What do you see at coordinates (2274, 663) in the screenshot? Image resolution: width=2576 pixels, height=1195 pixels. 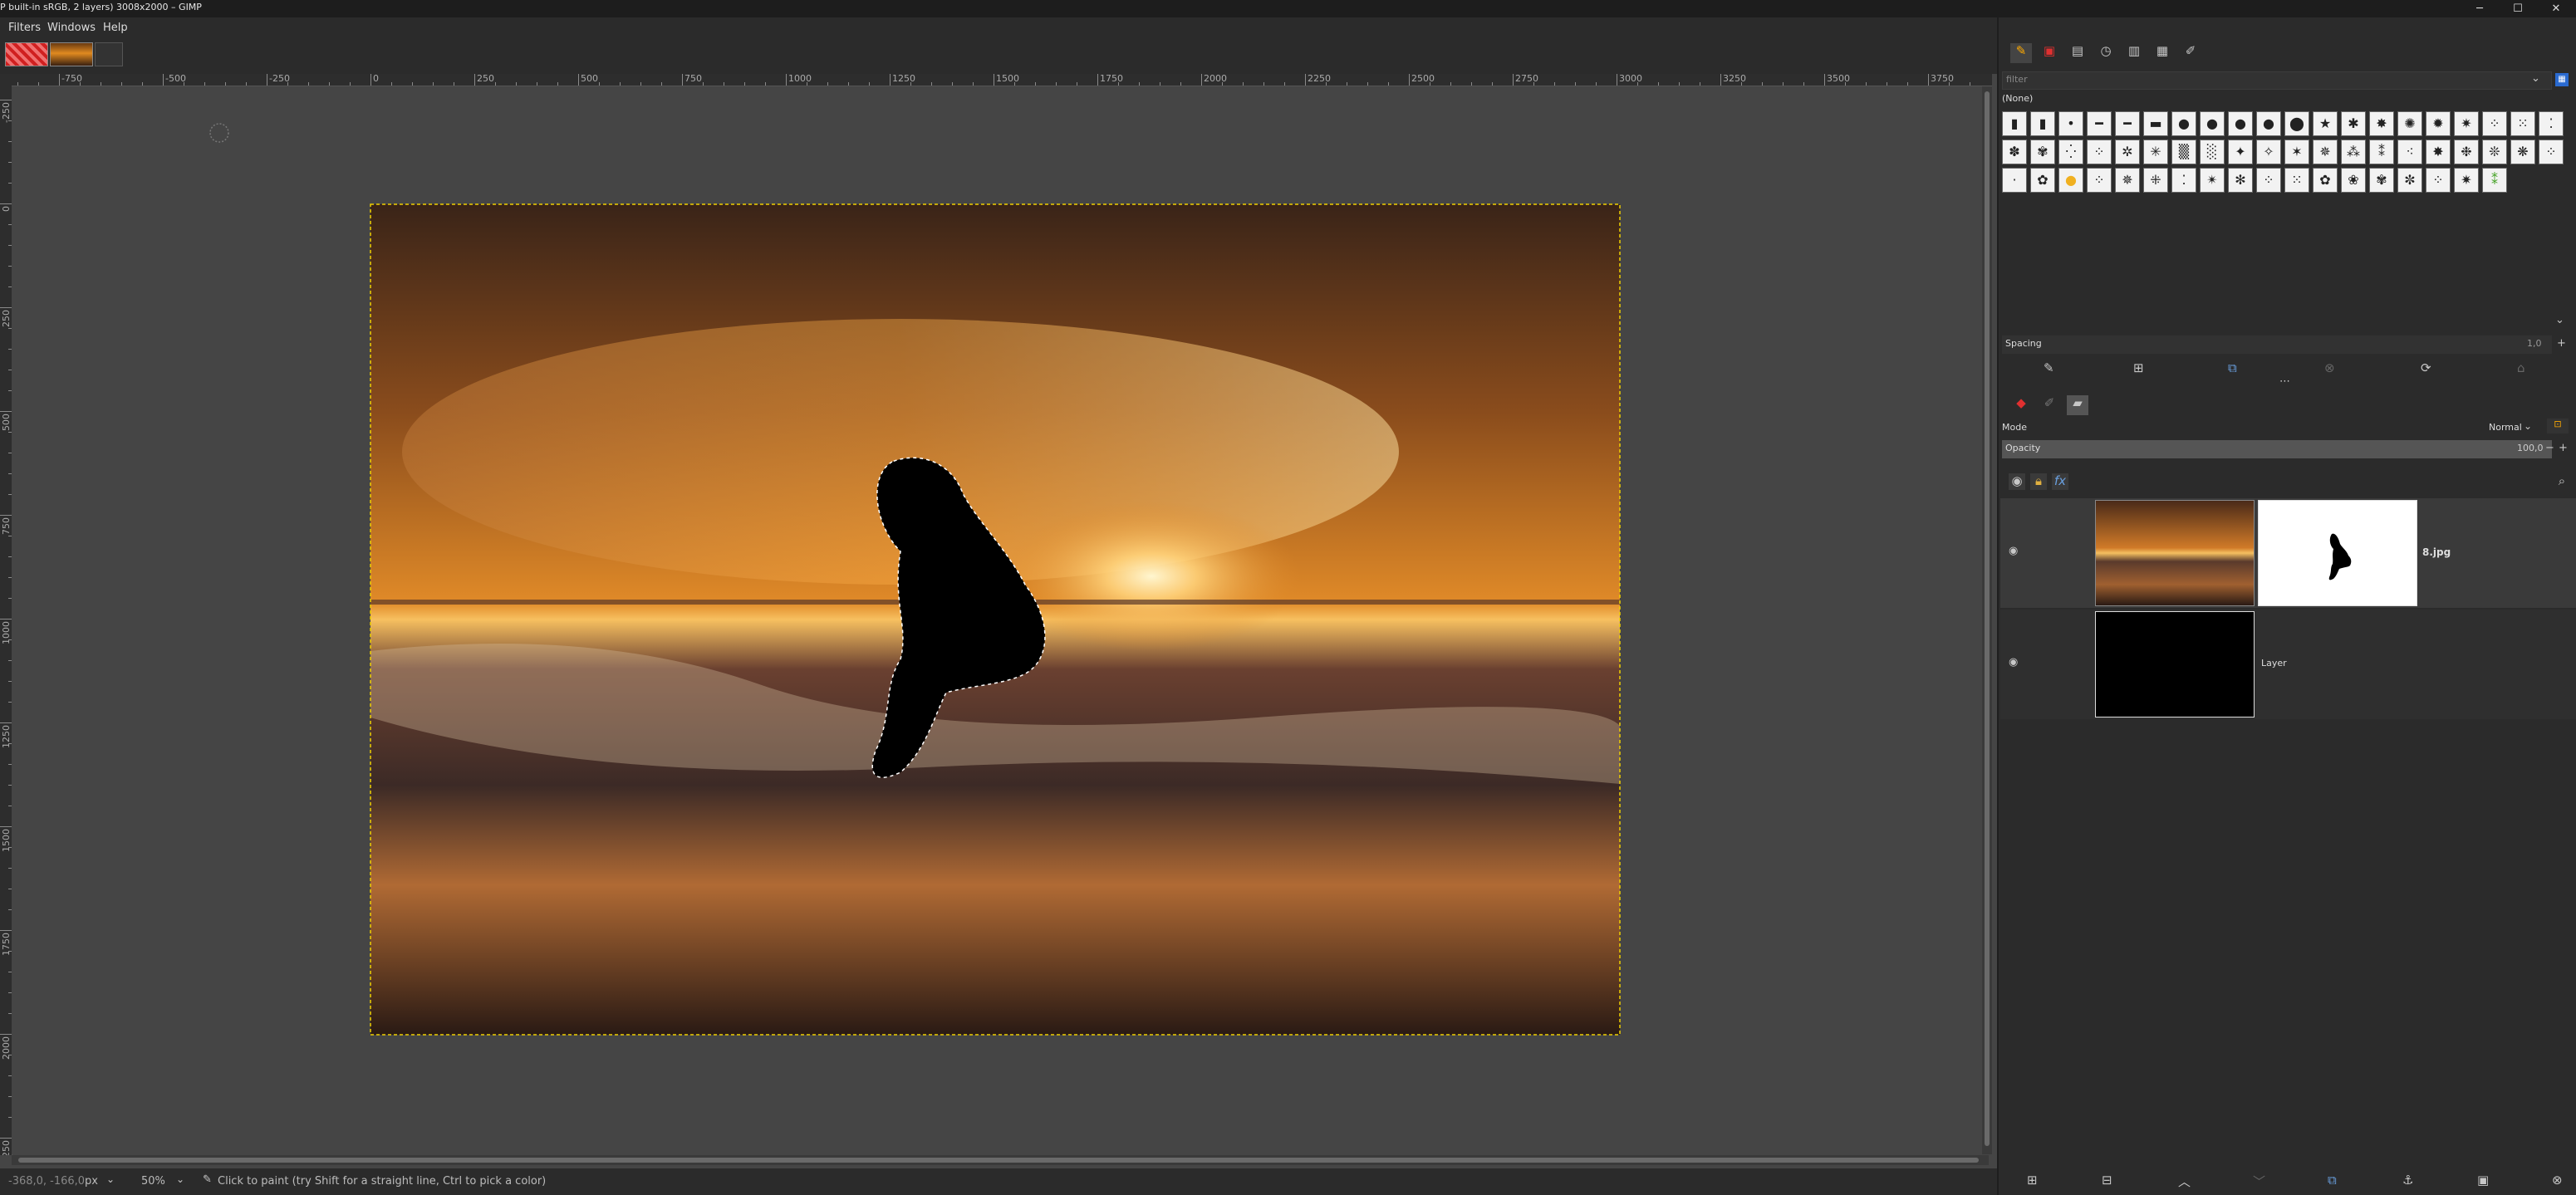 I see `layer-name: Layer` at bounding box center [2274, 663].